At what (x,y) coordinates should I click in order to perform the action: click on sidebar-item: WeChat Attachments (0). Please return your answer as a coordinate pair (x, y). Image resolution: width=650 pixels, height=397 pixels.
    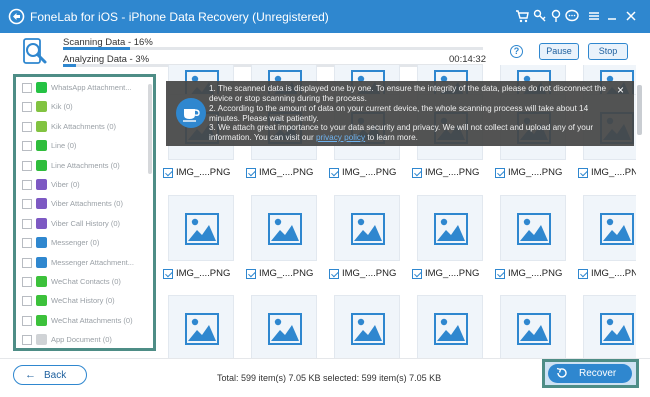
    Looking at the image, I should click on (85, 321).